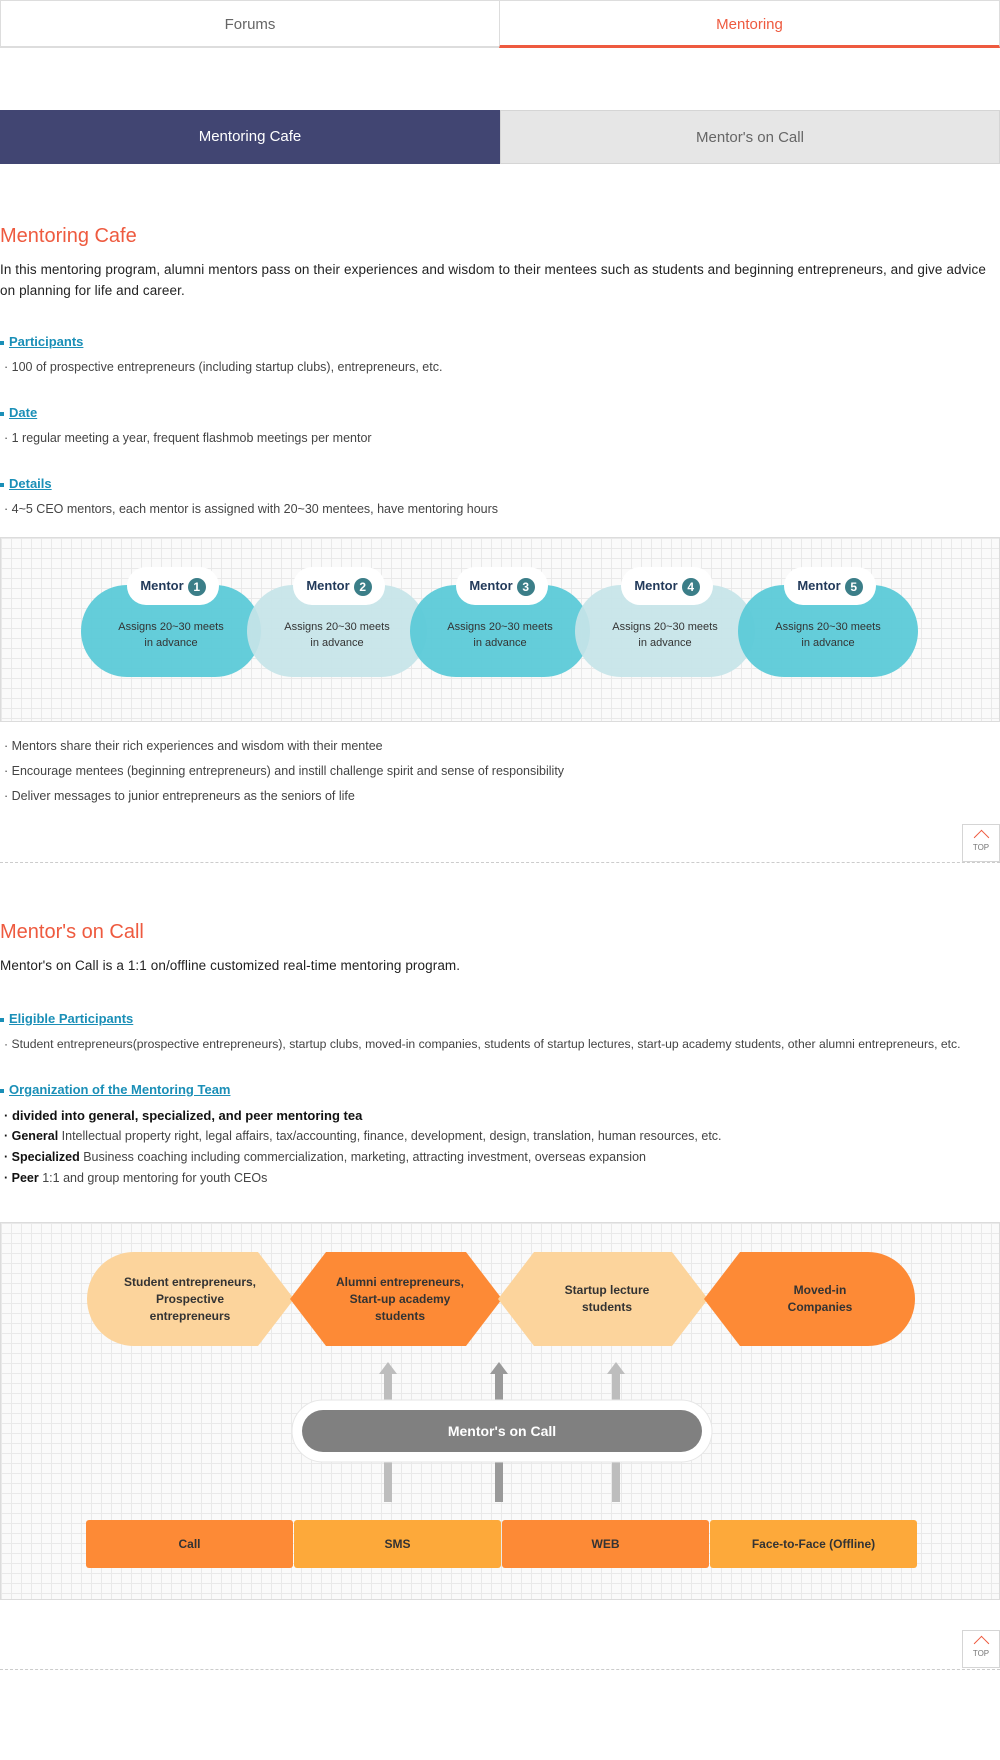 This screenshot has height=1760, width=1000. Describe the element at coordinates (667, 586) in the screenshot. I see `mentor-4-label: Mentor 4` at that location.